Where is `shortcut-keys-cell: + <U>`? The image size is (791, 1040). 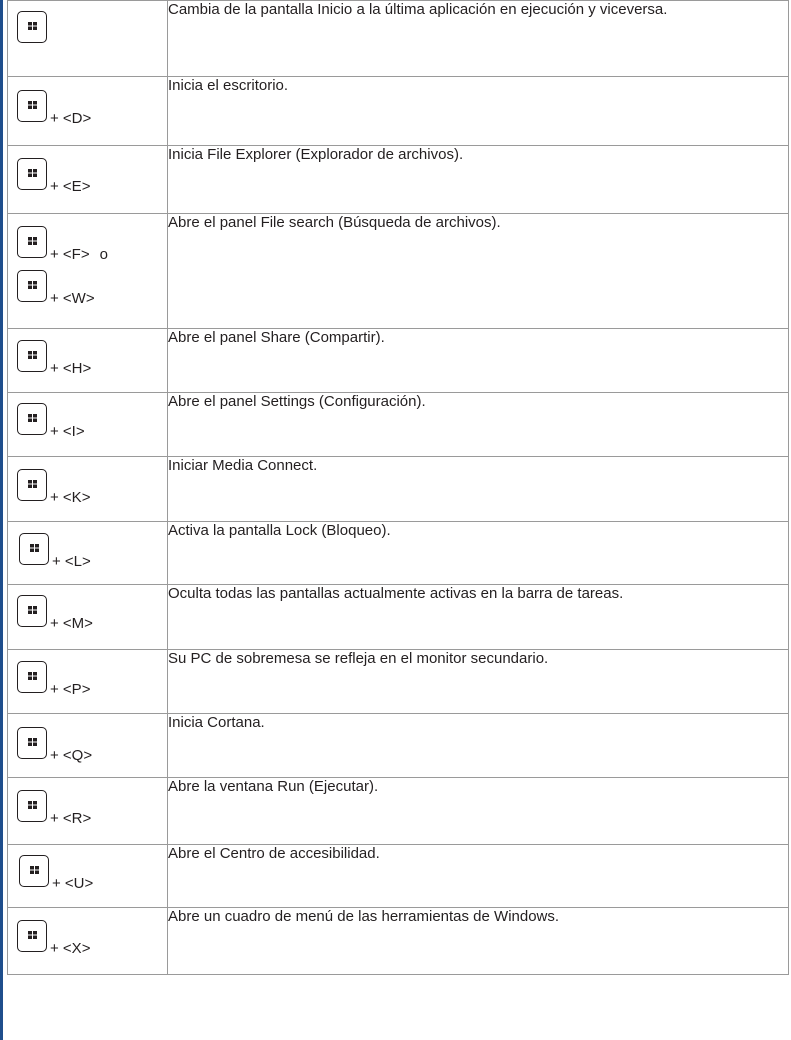
shortcut-keys-cell: + <U> is located at coordinates (87, 876).